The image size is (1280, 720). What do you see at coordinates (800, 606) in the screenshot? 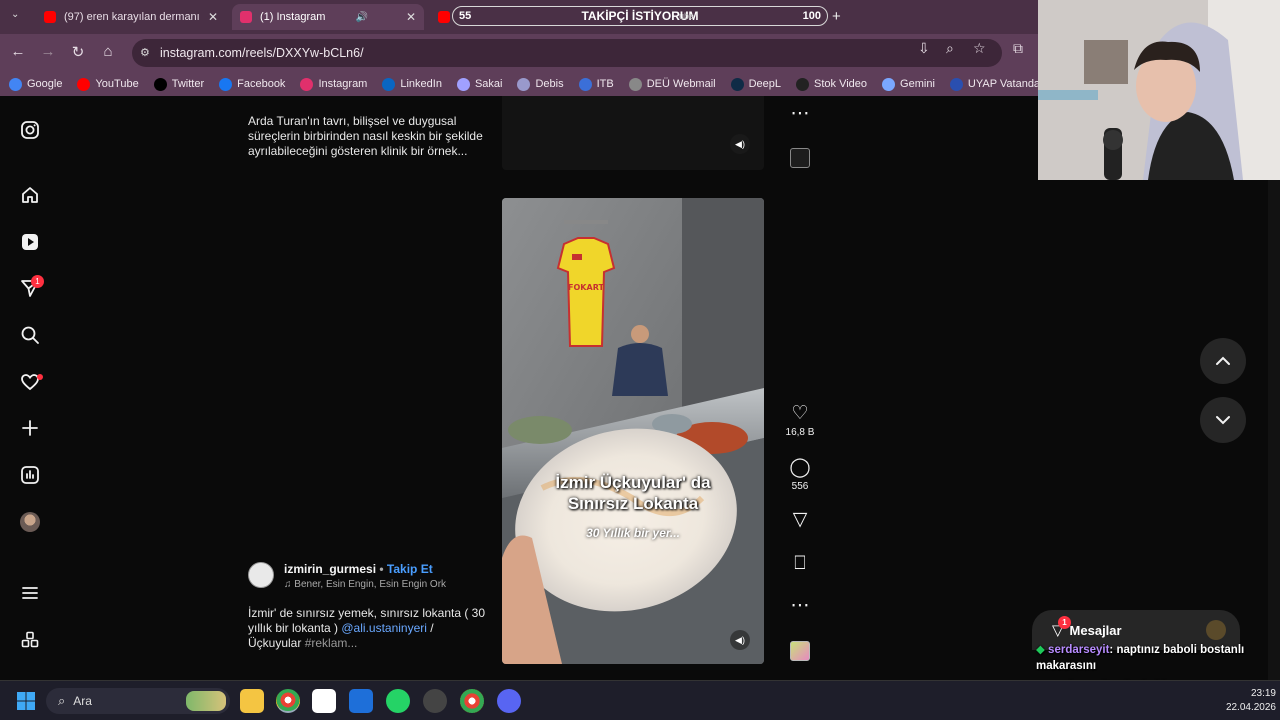
I see `more-options-button: ⋯` at bounding box center [800, 606].